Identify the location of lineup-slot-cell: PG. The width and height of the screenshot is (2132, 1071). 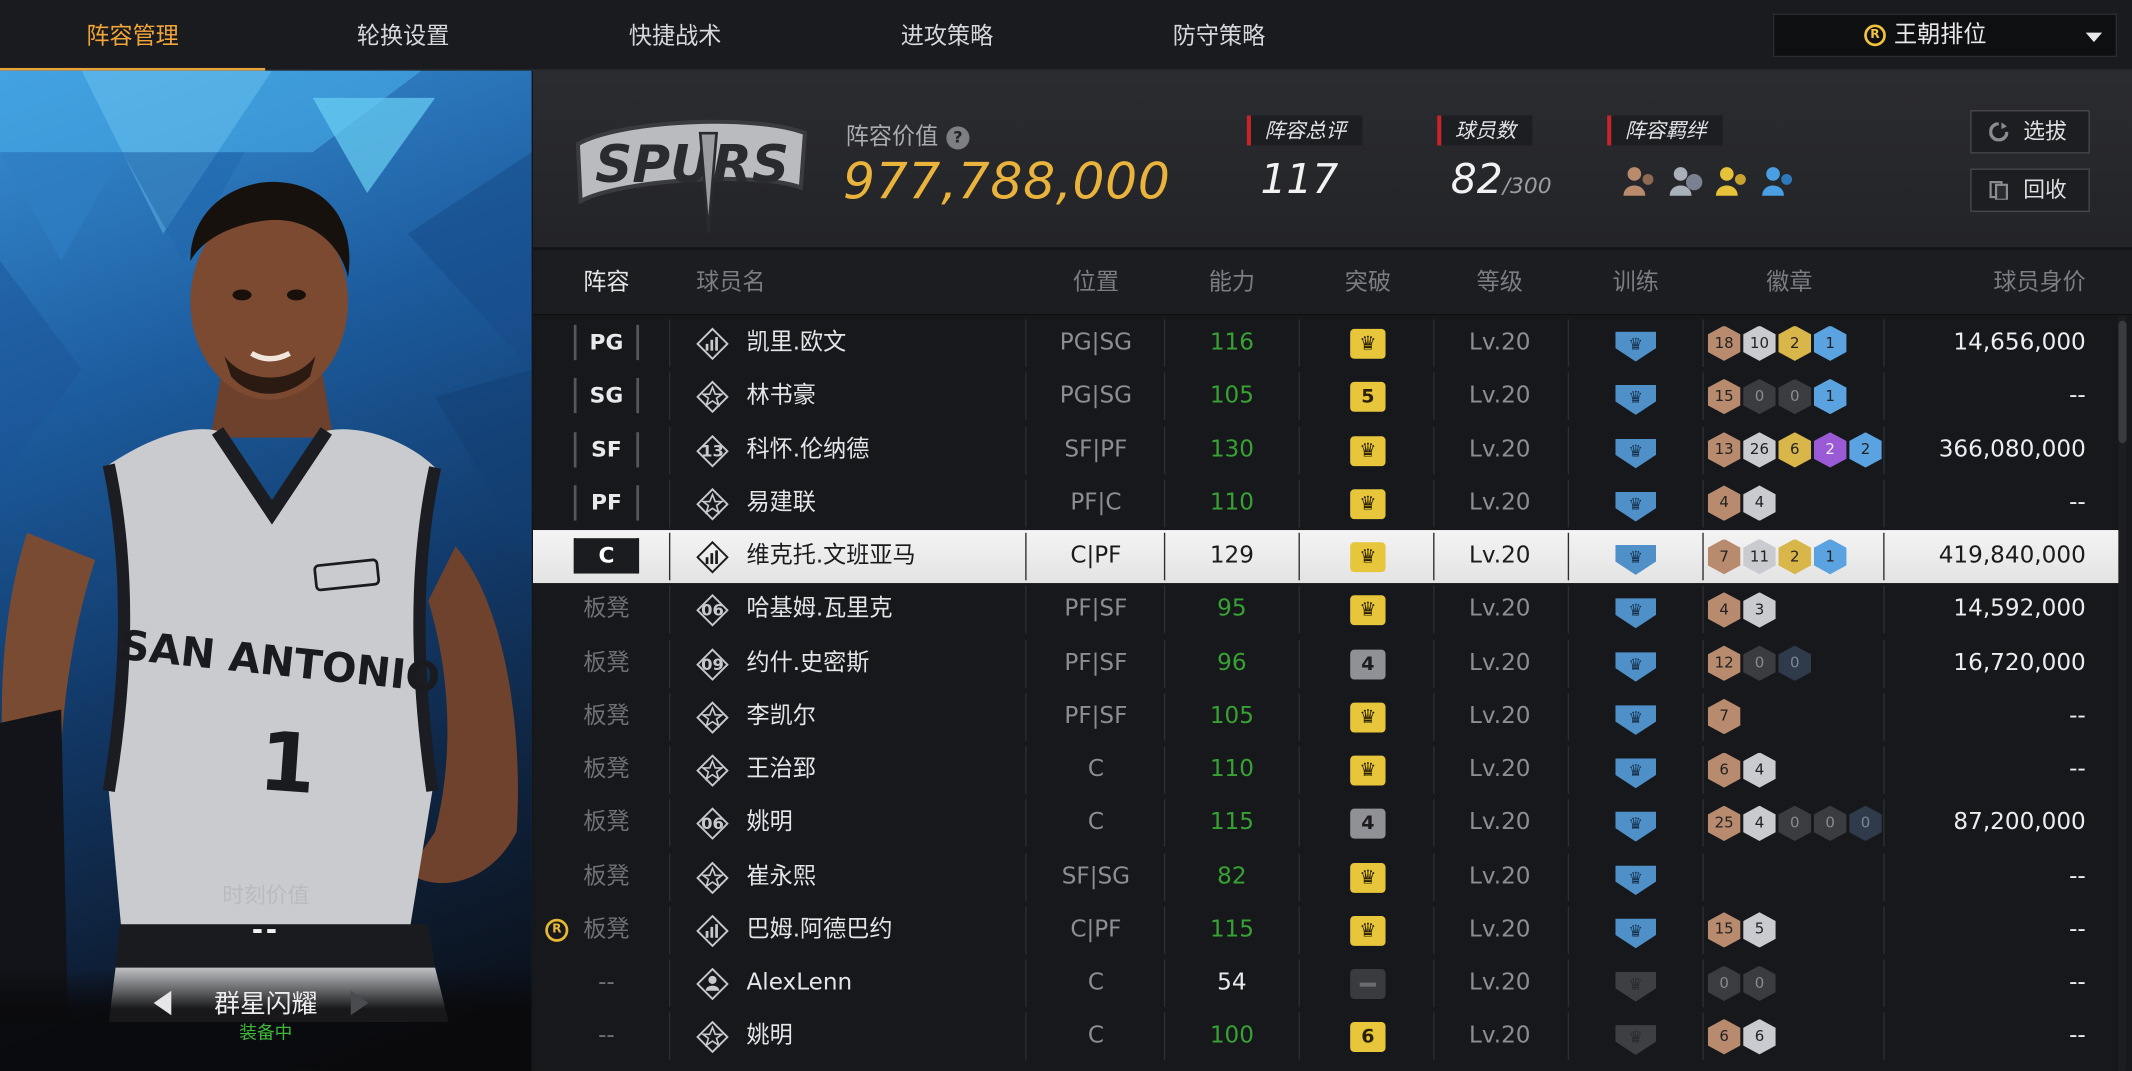
(606, 343).